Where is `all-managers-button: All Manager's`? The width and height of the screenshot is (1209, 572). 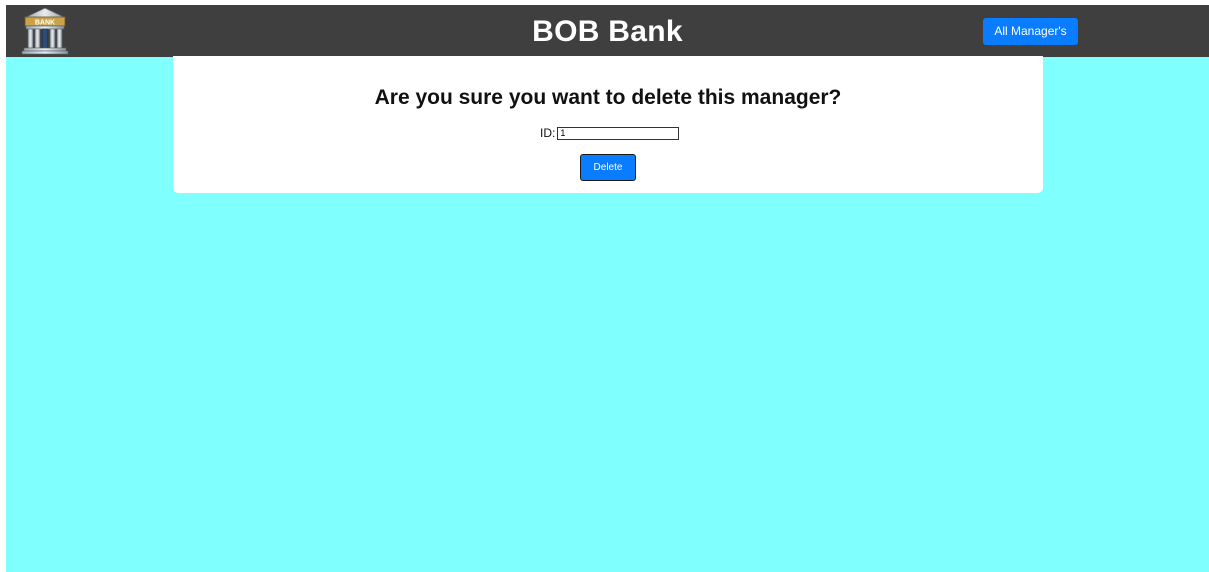
all-managers-button: All Manager's is located at coordinates (1030, 31).